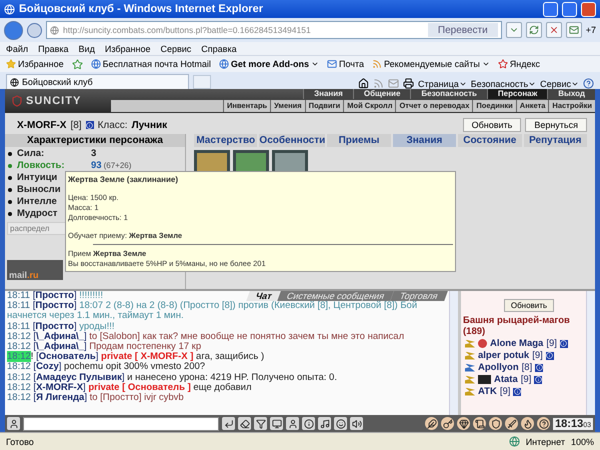  What do you see at coordinates (527, 423) in the screenshot?
I see `flame-icon` at bounding box center [527, 423].